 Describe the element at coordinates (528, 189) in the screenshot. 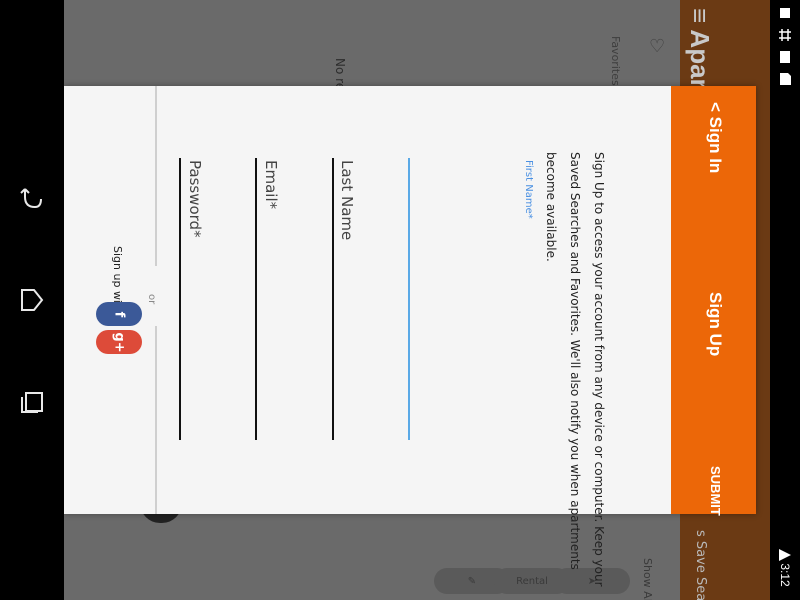

I see `first-name-label: First Name*` at that location.